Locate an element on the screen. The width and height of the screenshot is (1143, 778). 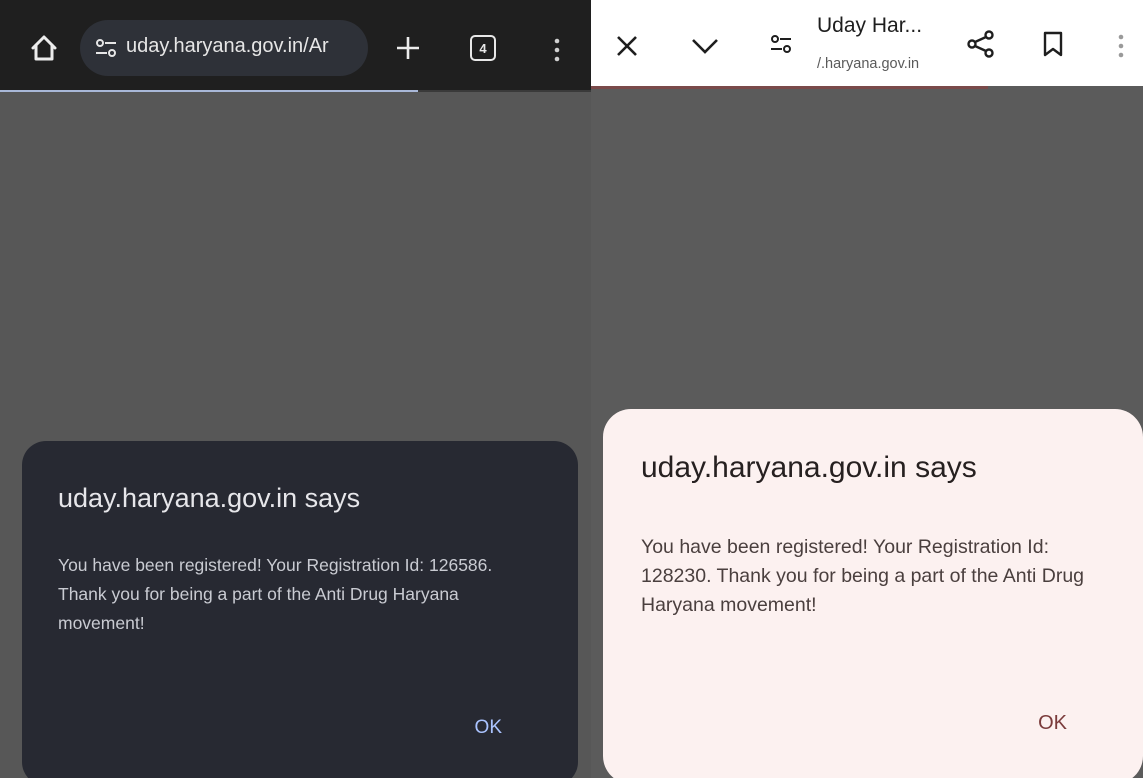
new-tab-button is located at coordinates (408, 48).